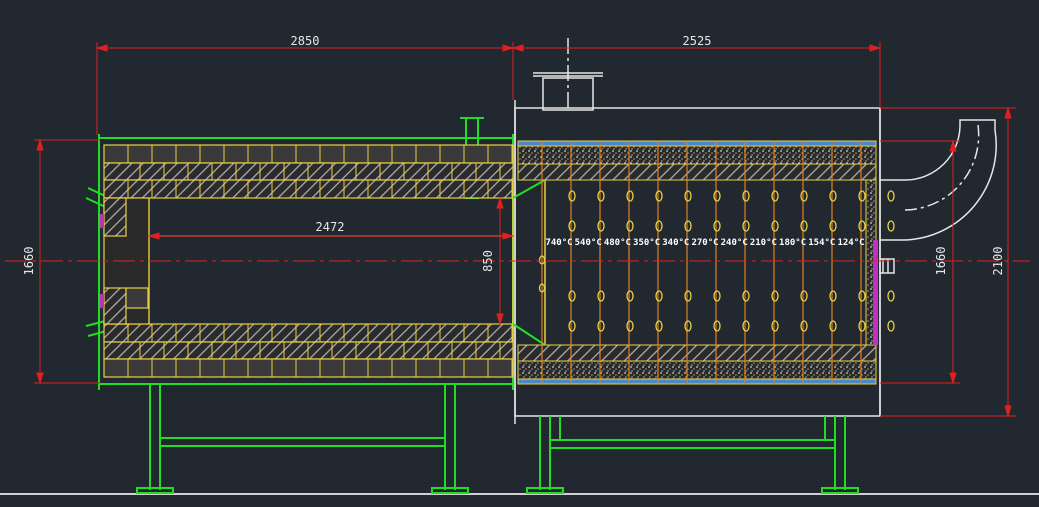  I want to click on temperature-label: 540°C, so click(588, 243).